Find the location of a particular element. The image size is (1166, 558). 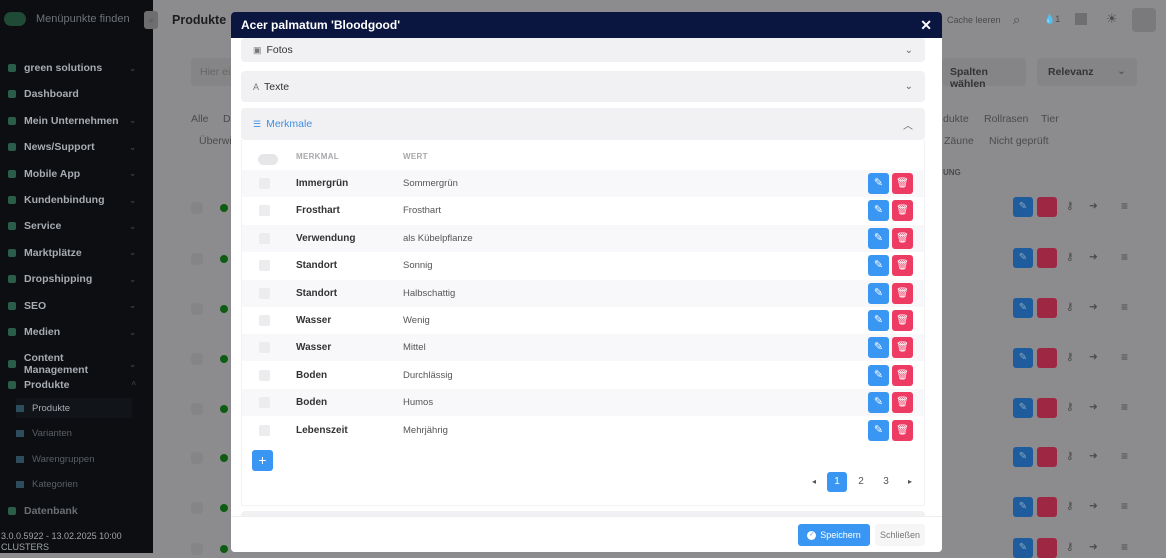

sidebar-item: Medien ⌄ is located at coordinates (72, 332).